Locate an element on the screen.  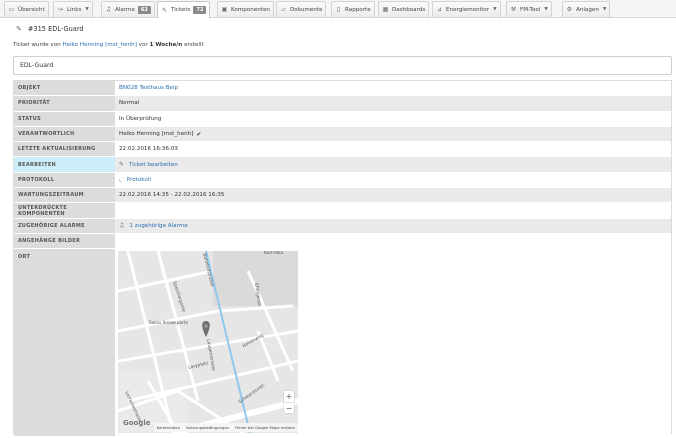
monitor-icon: ▭ is located at coordinates (11, 9).